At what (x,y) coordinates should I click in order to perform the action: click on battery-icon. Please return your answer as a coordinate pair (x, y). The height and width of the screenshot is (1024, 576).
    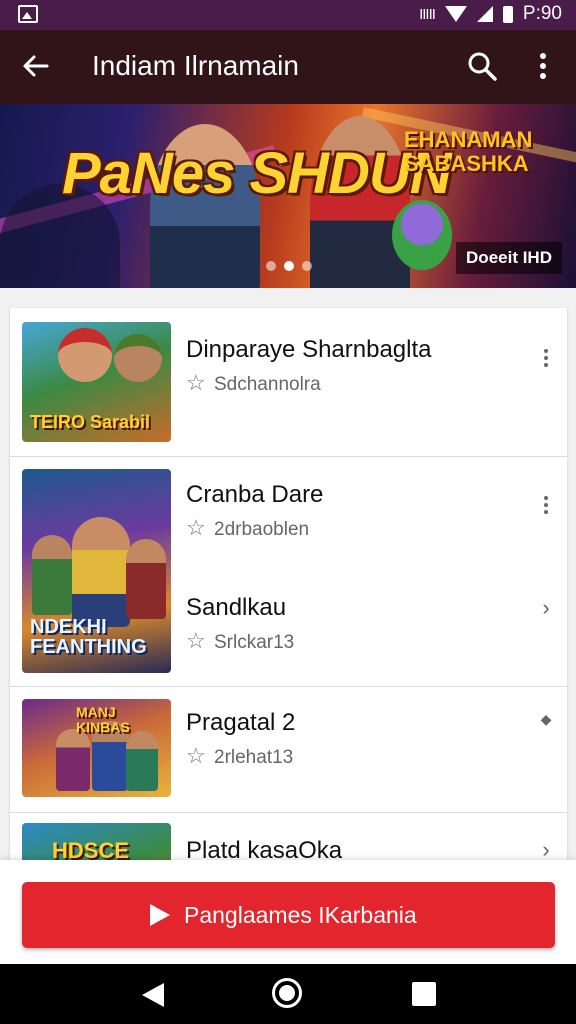
    Looking at the image, I should click on (507, 14).